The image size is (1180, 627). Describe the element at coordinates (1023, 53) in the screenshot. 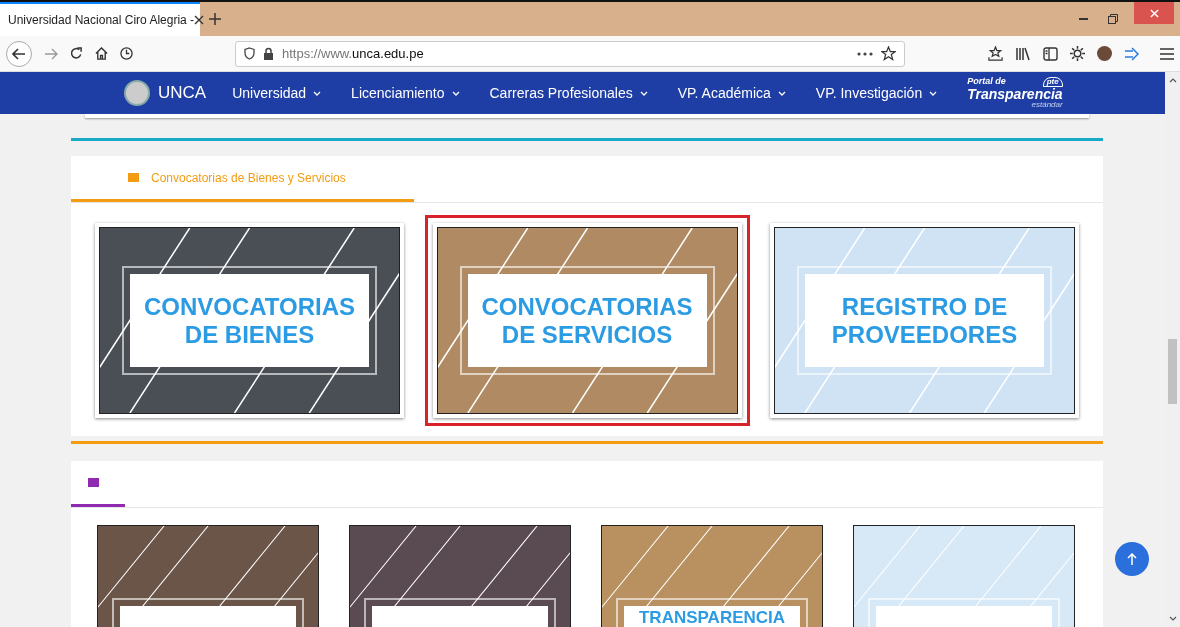

I see `library-icon` at that location.